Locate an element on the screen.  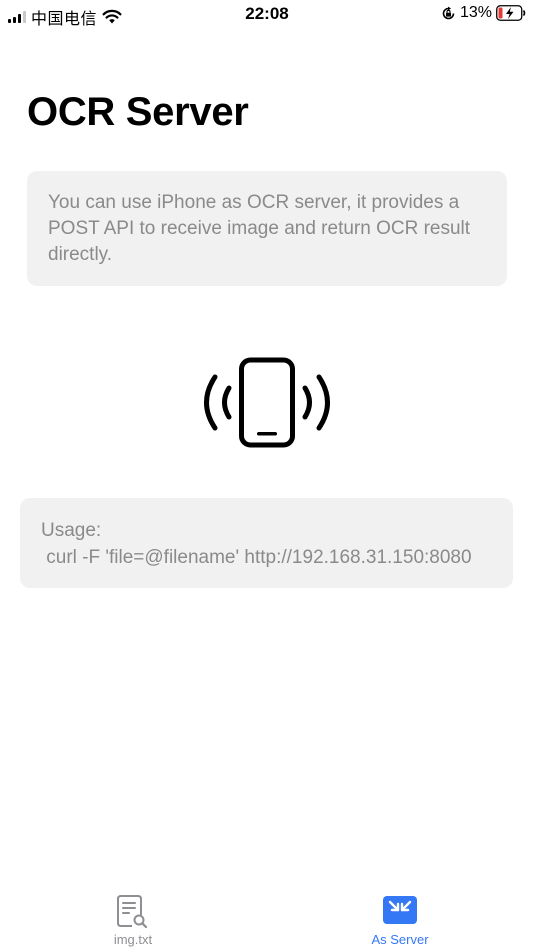
status-bar-right: 13% is located at coordinates (483, 13).